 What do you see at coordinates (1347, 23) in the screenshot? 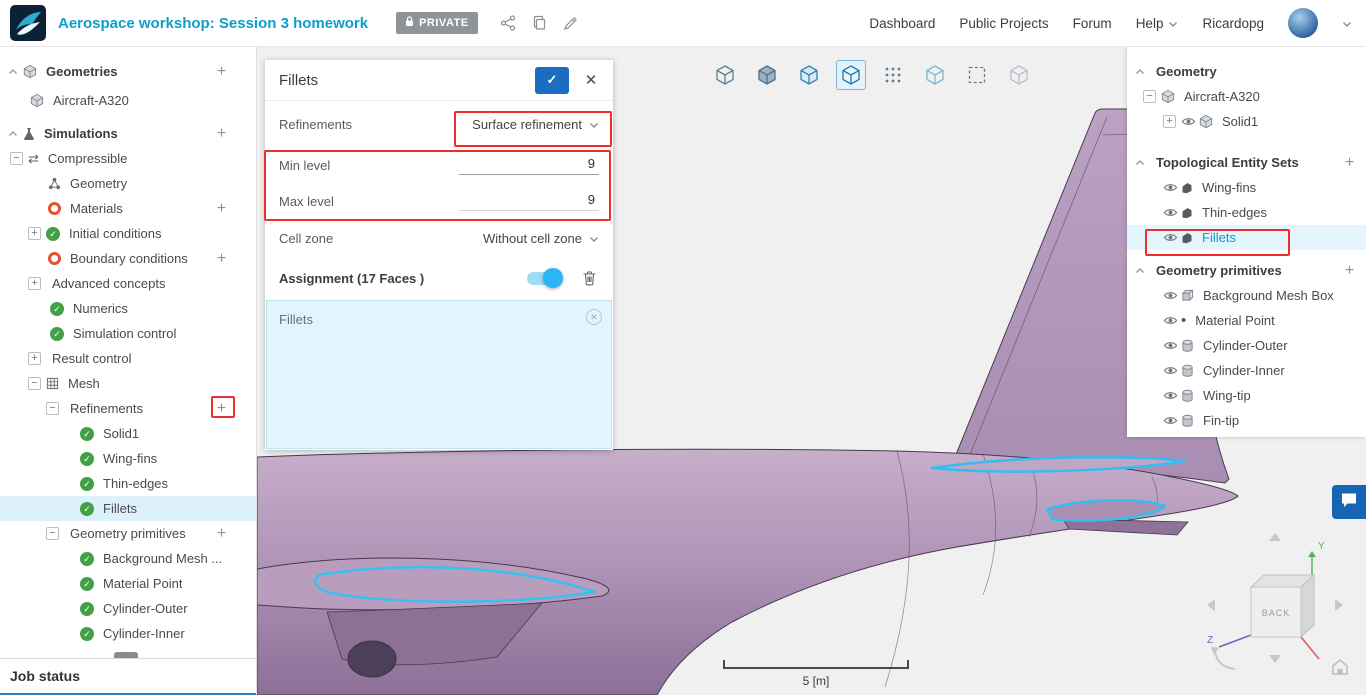
I see `account-chevron-icon` at bounding box center [1347, 23].